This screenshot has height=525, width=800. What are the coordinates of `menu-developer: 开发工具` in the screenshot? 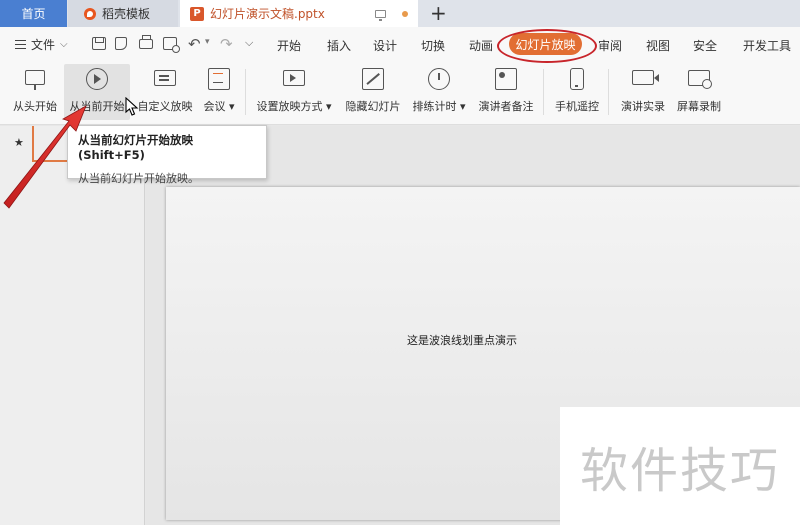 It's located at (767, 45).